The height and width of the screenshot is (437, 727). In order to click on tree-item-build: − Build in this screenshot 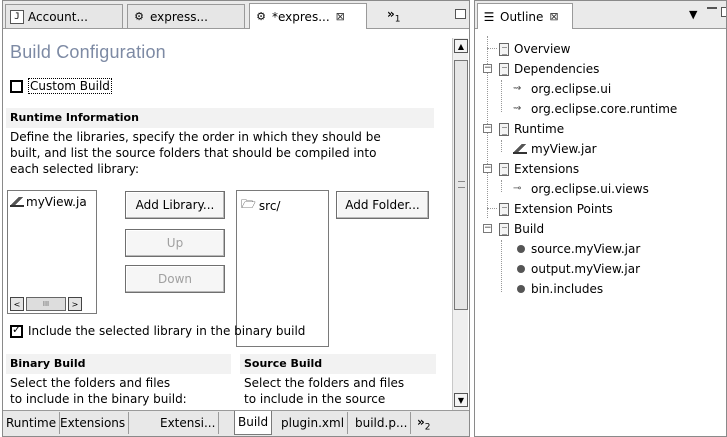, I will do `click(510, 229)`.